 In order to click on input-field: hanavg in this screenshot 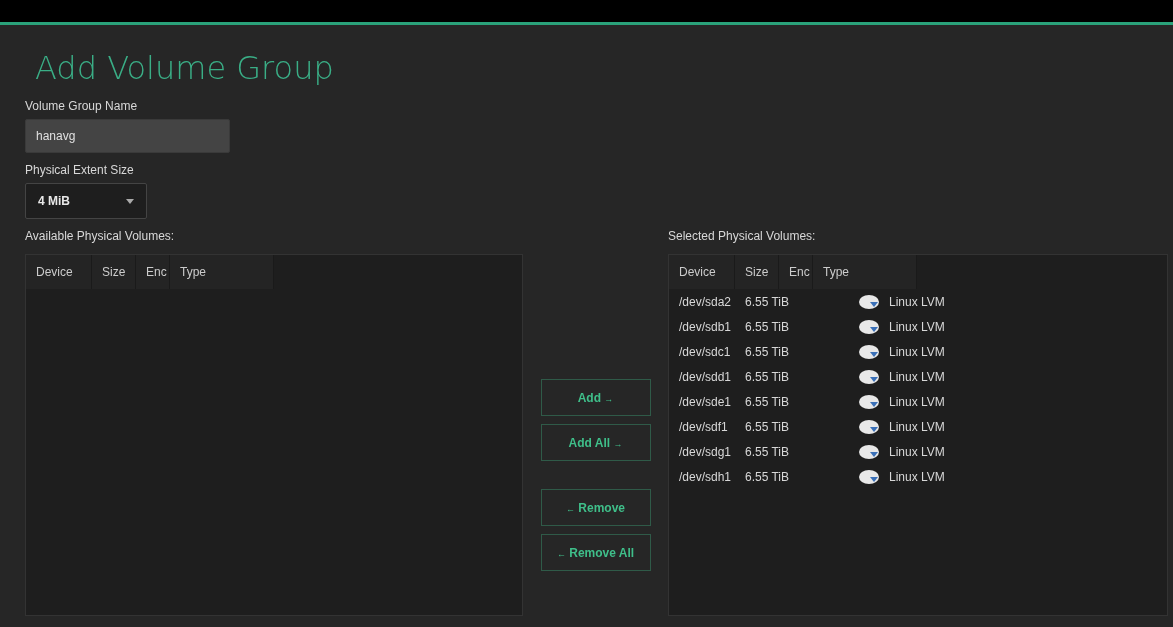, I will do `click(127, 136)`.